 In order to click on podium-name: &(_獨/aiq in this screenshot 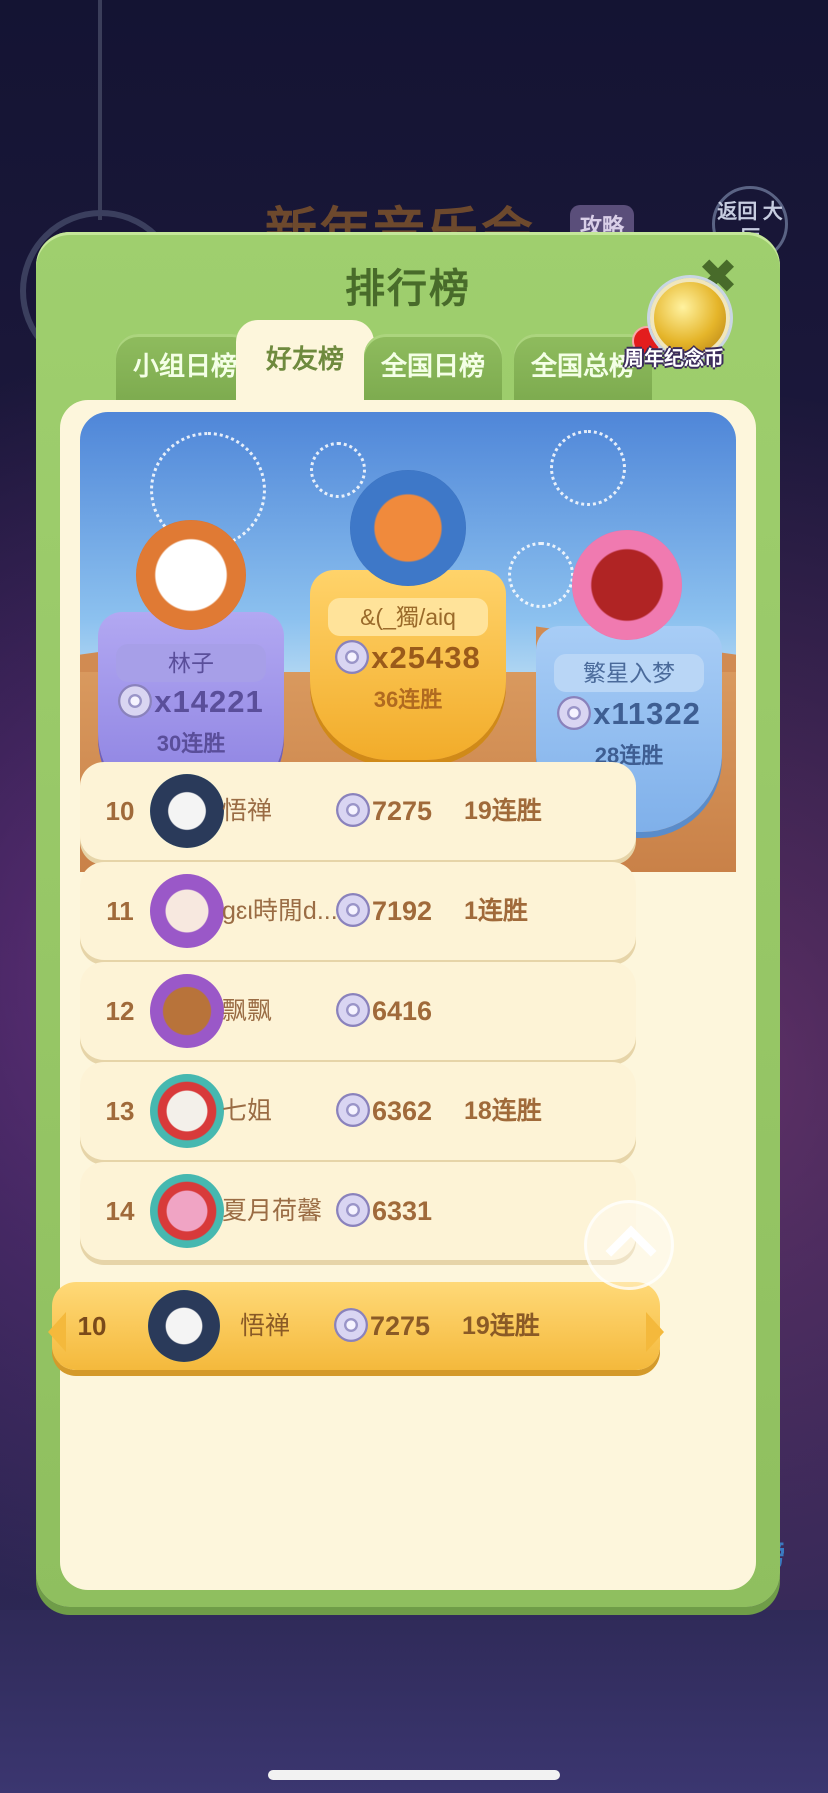, I will do `click(408, 617)`.